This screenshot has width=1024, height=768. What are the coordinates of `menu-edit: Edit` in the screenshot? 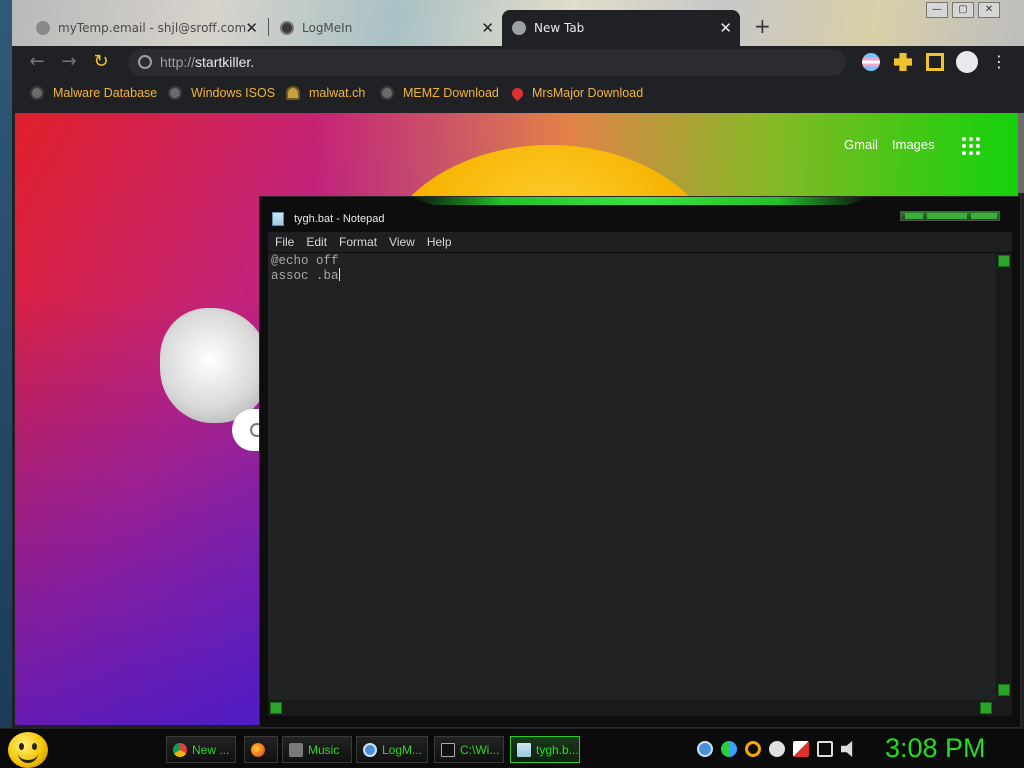 It's located at (316, 242).